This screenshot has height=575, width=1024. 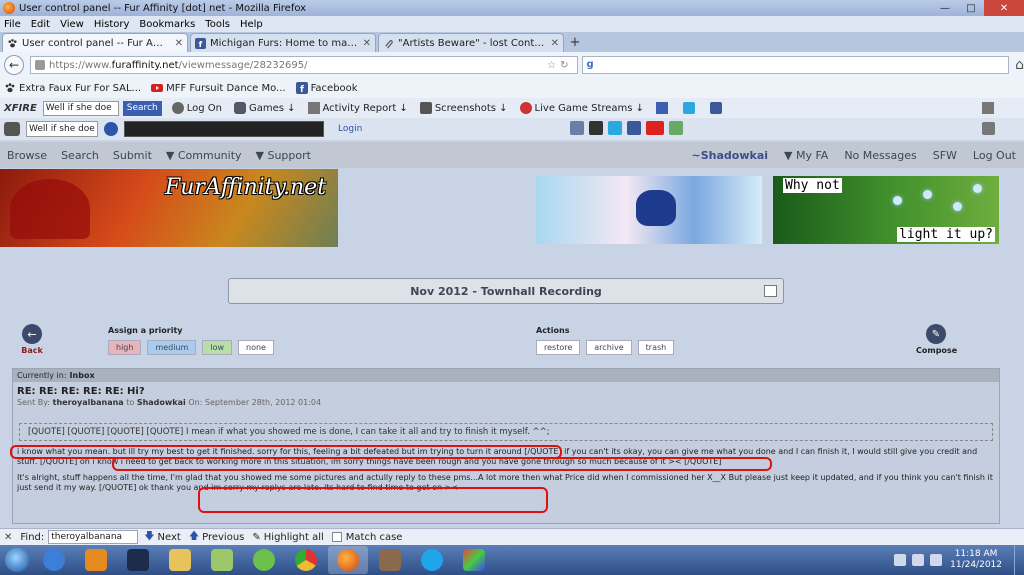 What do you see at coordinates (111, 129) in the screenshot?
I see `search-icon` at bounding box center [111, 129].